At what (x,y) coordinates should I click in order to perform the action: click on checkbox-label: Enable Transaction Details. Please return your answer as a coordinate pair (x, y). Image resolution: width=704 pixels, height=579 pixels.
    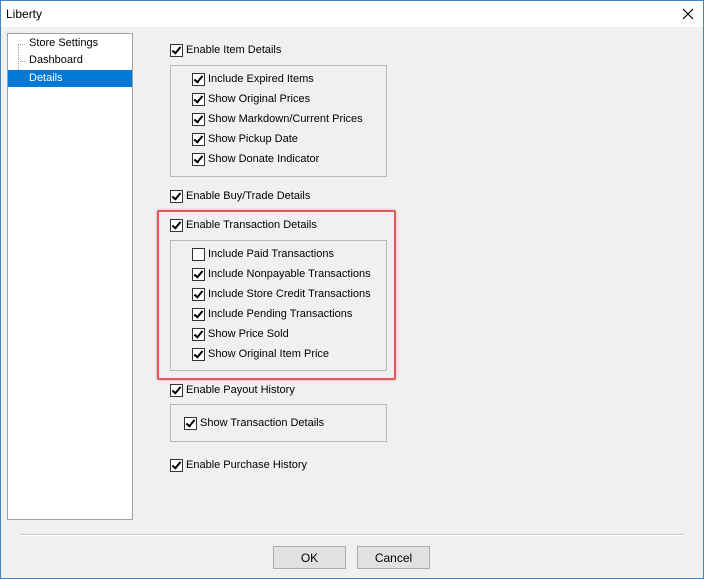
    Looking at the image, I should click on (251, 225).